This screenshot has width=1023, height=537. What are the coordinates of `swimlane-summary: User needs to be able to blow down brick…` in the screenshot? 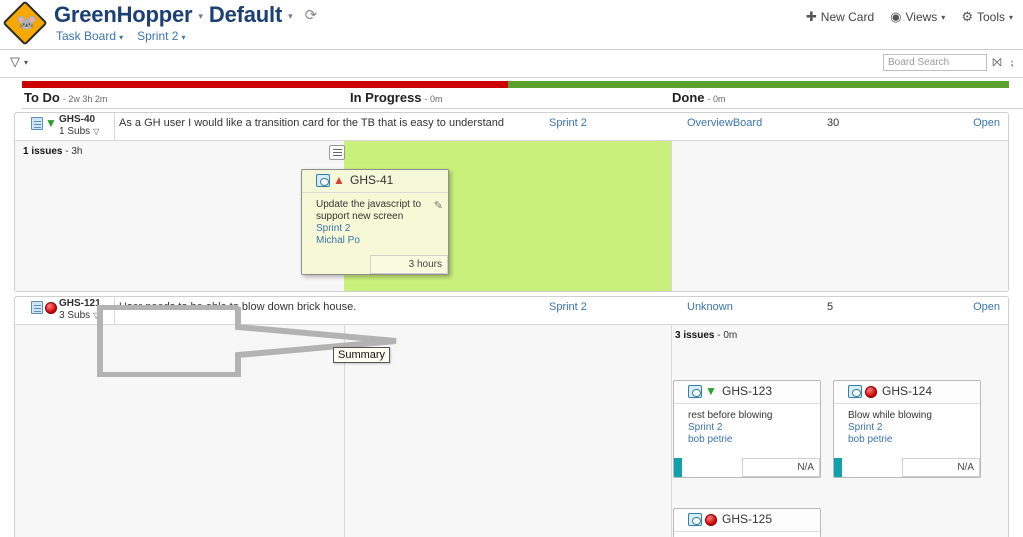 It's located at (238, 307).